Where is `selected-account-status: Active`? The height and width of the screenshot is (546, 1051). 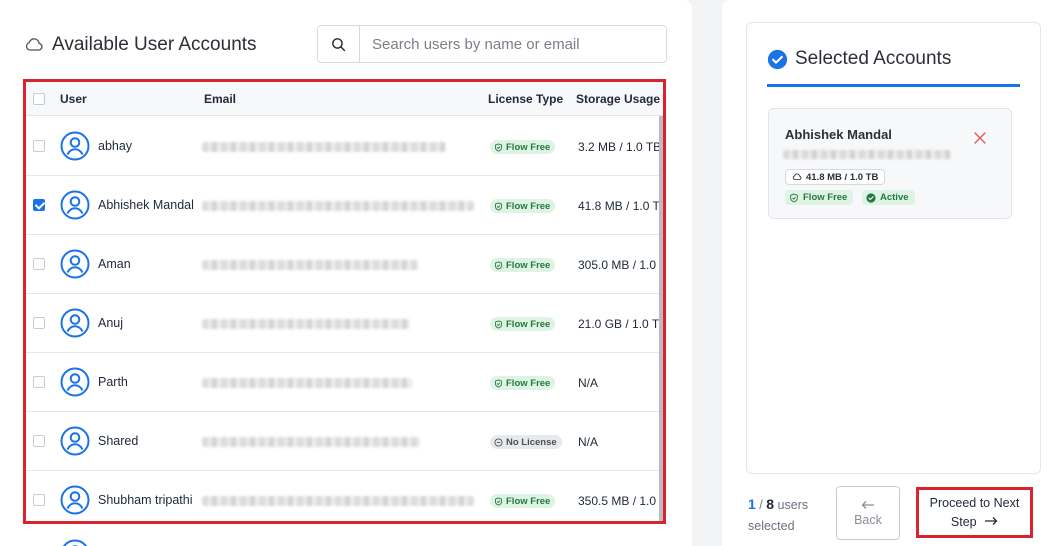
selected-account-status: Active is located at coordinates (894, 197).